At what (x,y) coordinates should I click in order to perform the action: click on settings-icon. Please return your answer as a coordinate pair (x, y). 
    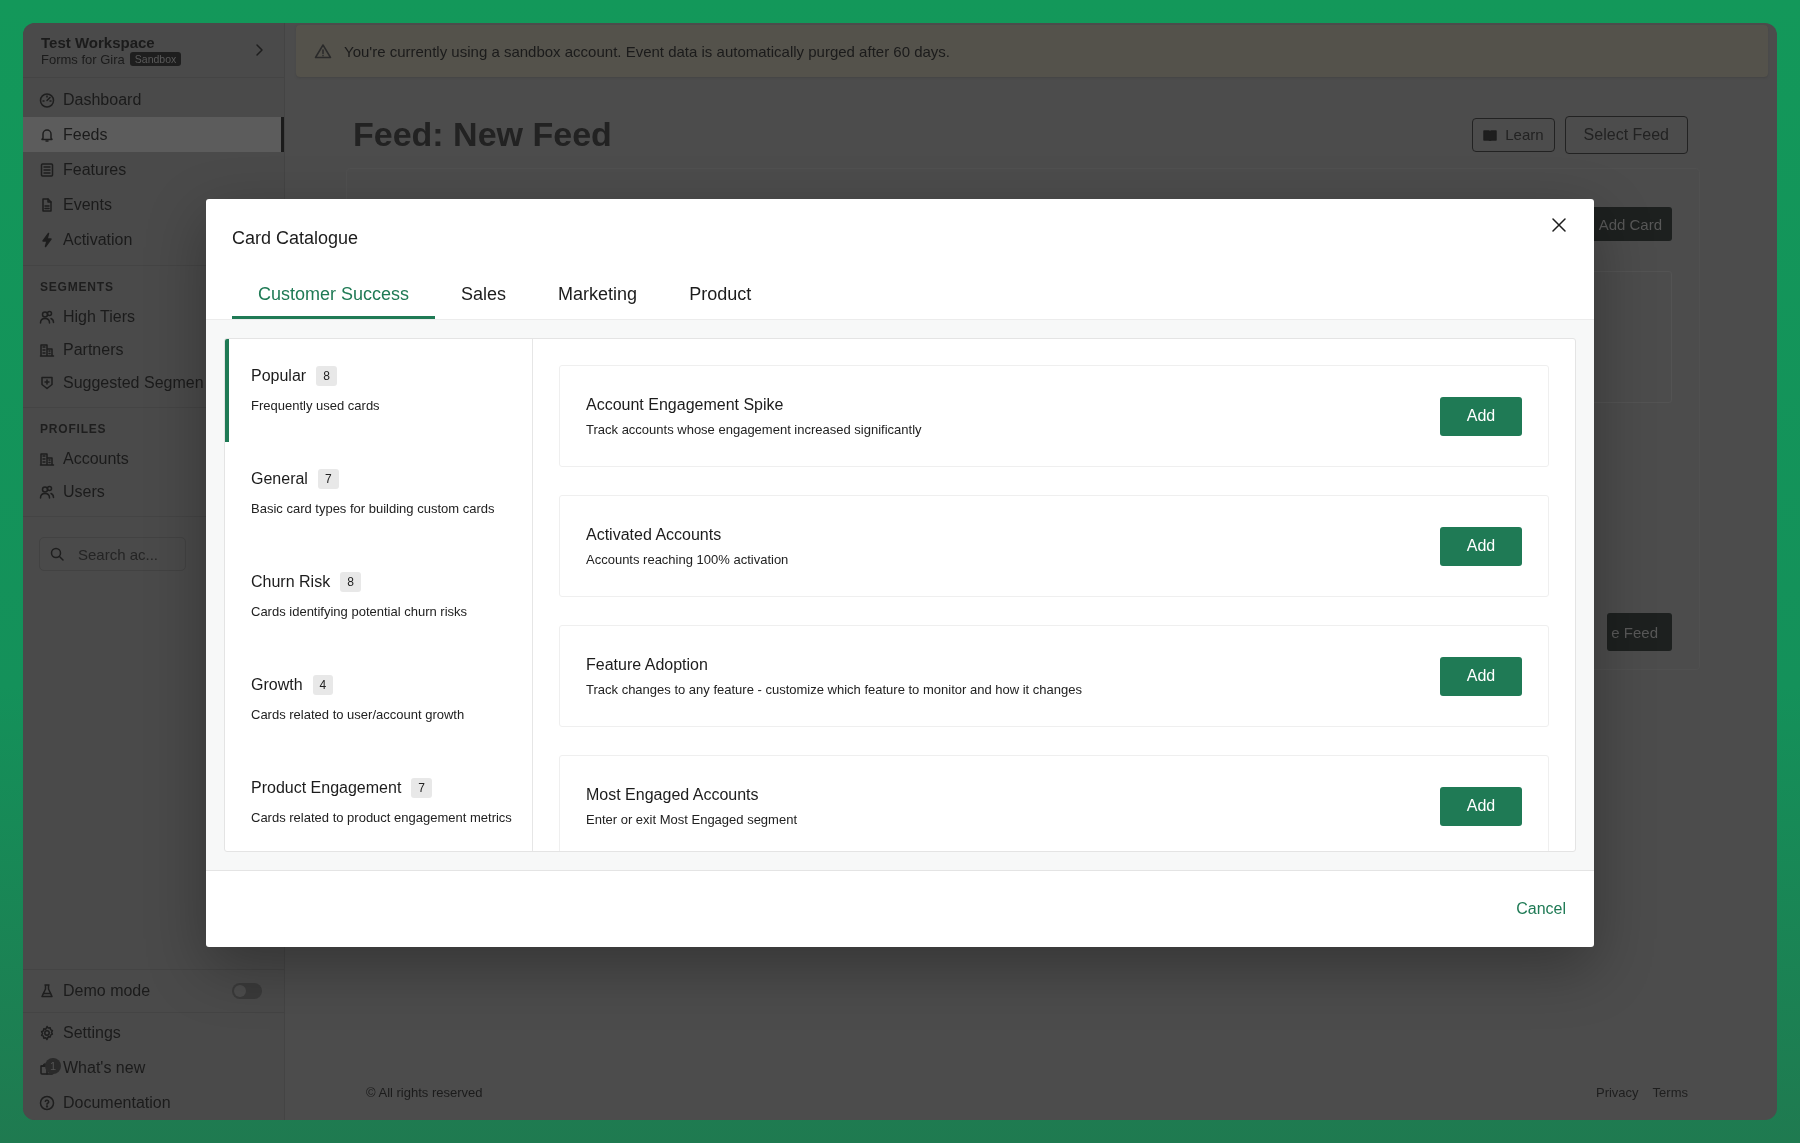
    Looking at the image, I should click on (47, 1032).